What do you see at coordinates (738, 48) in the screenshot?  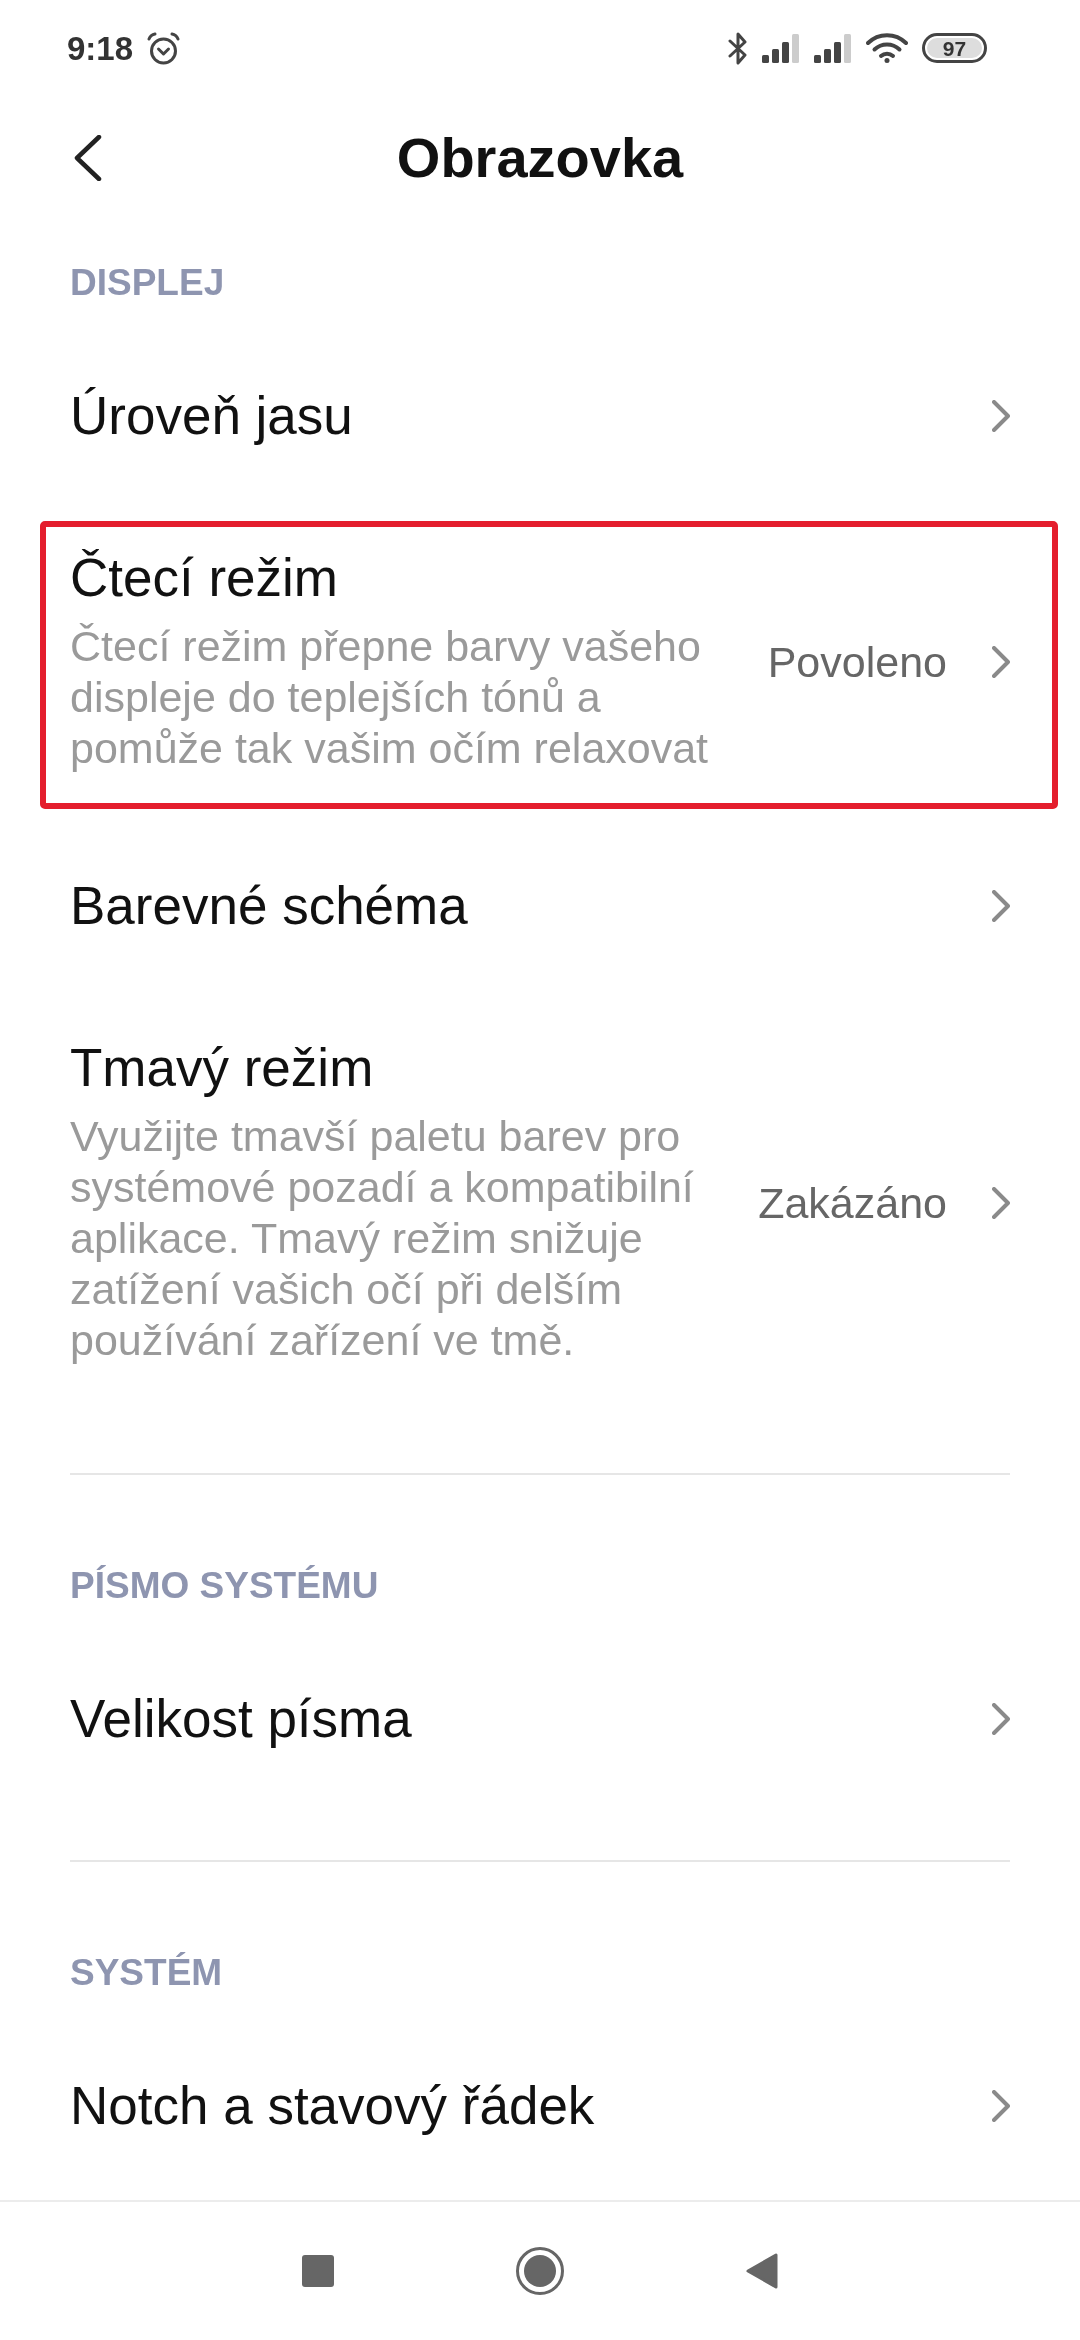 I see `bluetooth-icon` at bounding box center [738, 48].